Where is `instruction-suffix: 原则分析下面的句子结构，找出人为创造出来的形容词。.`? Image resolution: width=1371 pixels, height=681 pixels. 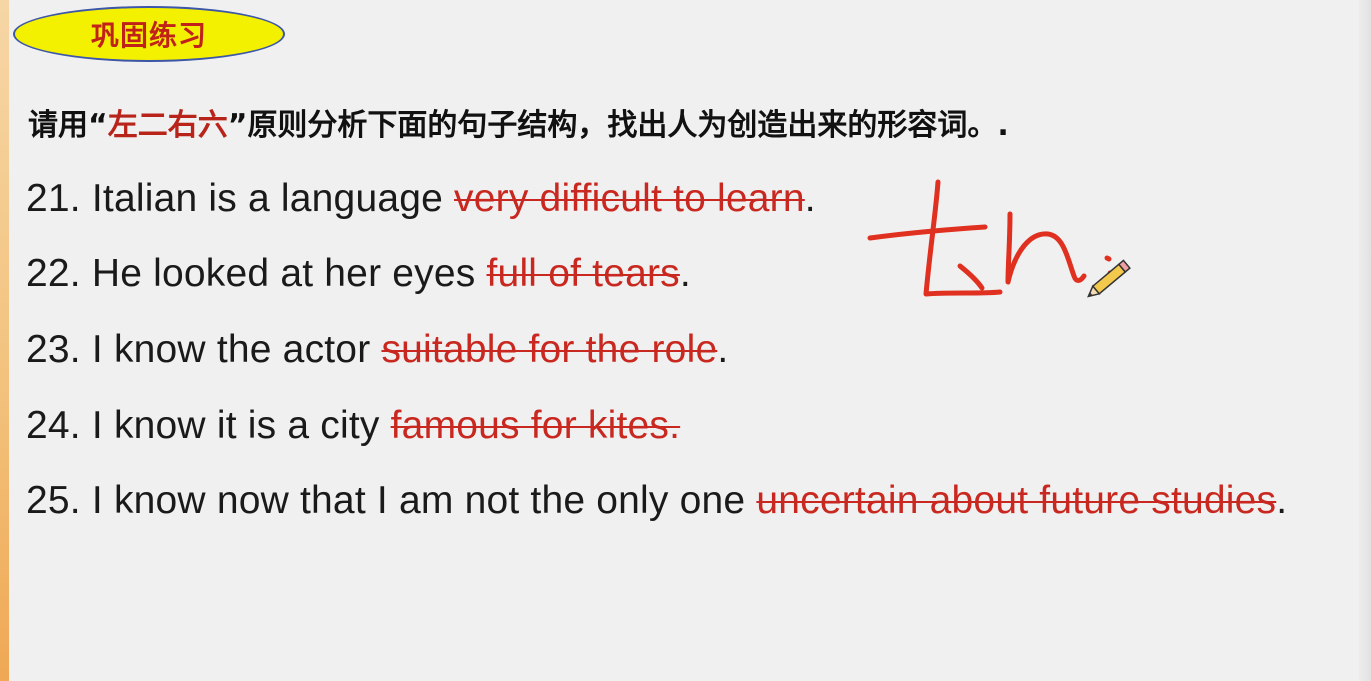 instruction-suffix: 原则分析下面的句子结构，找出人为创造出来的形容词。. is located at coordinates (628, 125).